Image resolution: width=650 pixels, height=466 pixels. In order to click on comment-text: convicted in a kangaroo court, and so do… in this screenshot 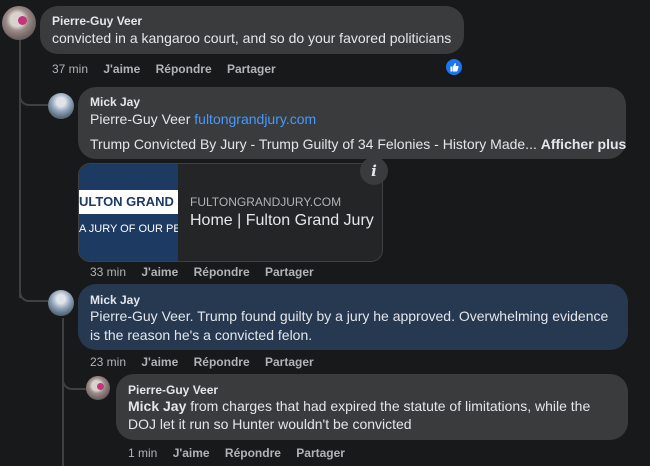, I will do `click(252, 38)`.